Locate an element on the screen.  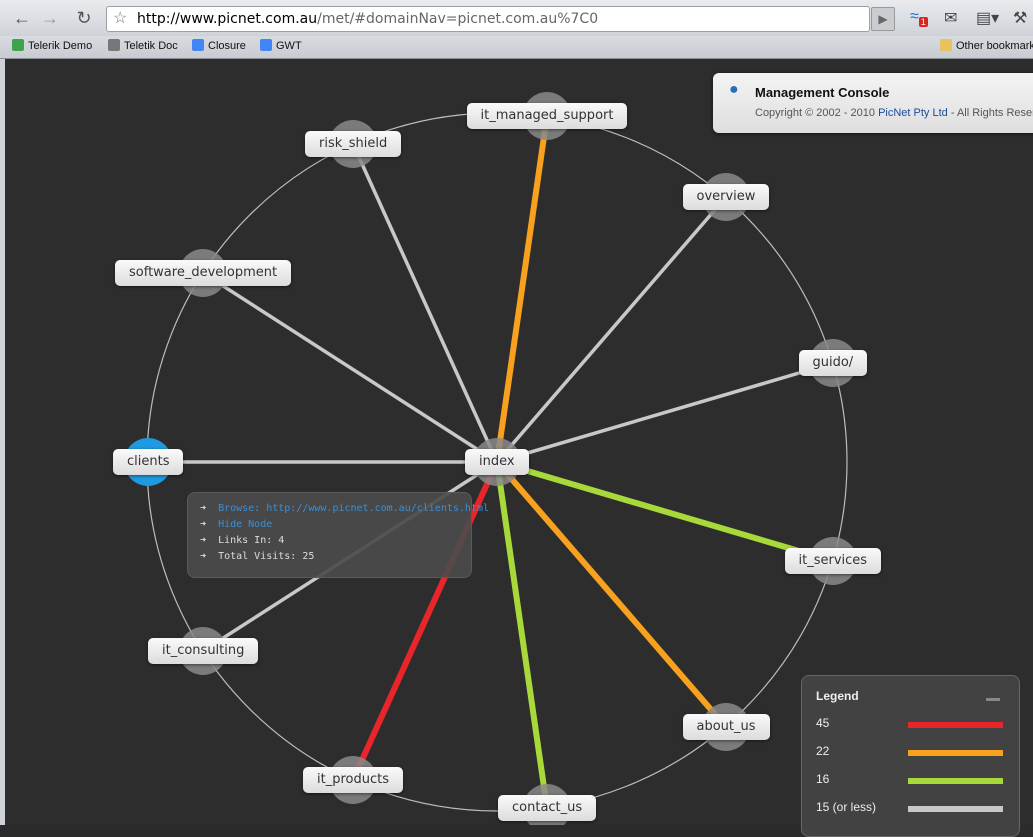
node-risk_shield: risk_shield is located at coordinates (353, 144).